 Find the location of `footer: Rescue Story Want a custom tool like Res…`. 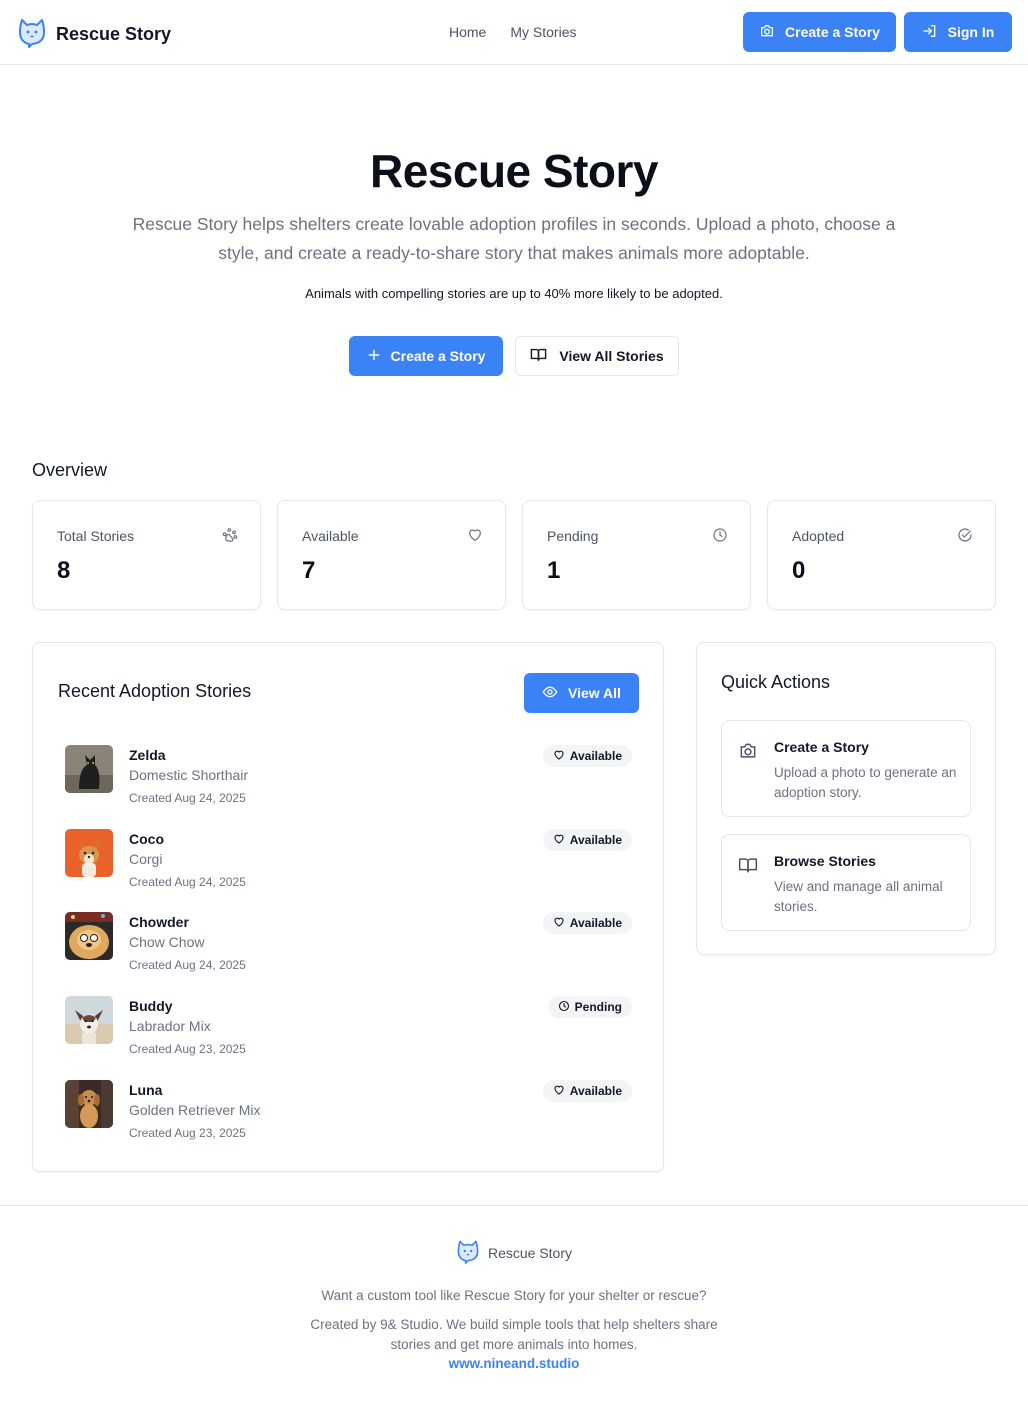

footer: Rescue Story Want a custom tool like Res… is located at coordinates (514, 1306).